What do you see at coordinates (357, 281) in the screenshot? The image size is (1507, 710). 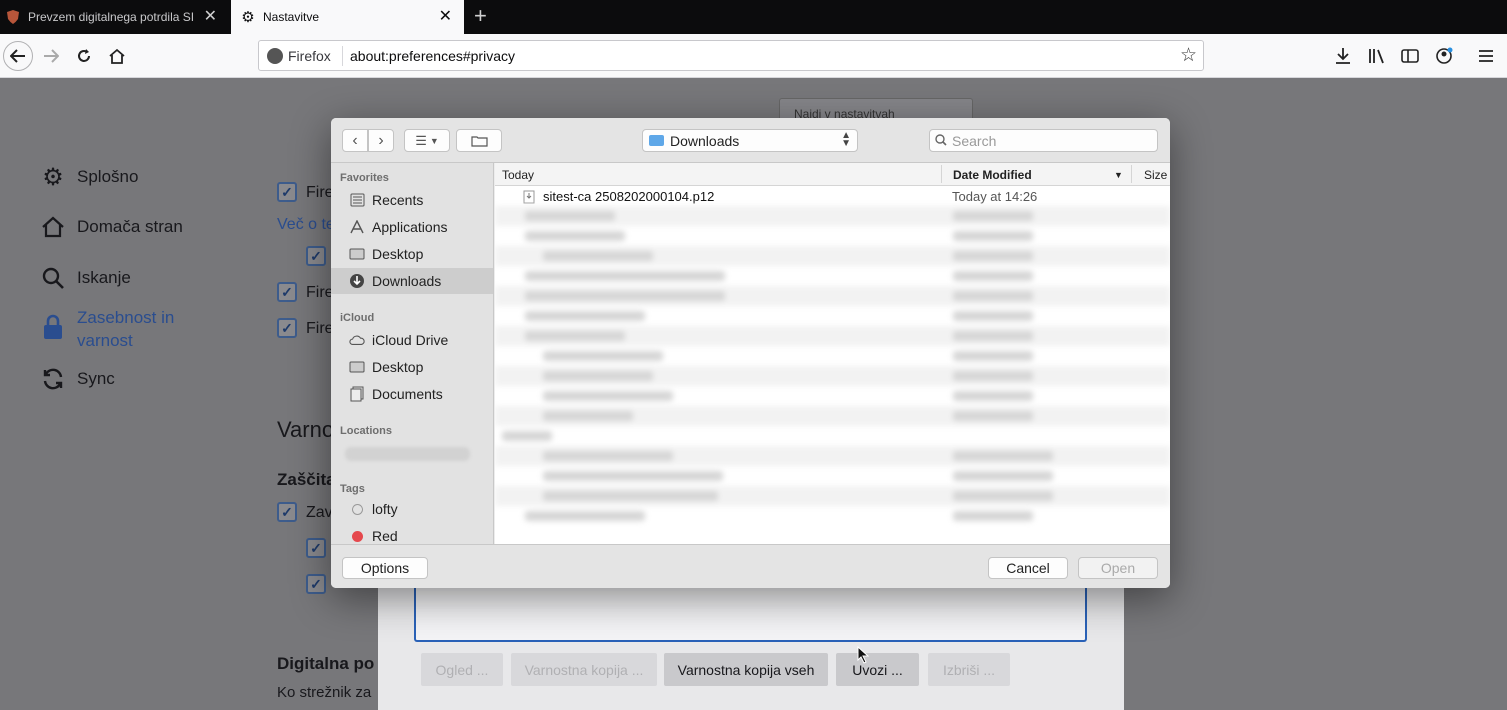 I see `downloads-icon` at bounding box center [357, 281].